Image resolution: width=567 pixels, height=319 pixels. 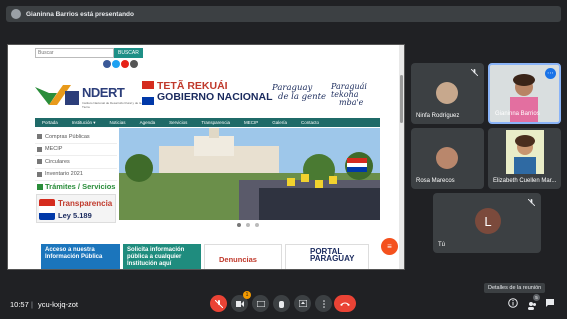 I want to click on screen-scrollbar, so click(x=401, y=157).